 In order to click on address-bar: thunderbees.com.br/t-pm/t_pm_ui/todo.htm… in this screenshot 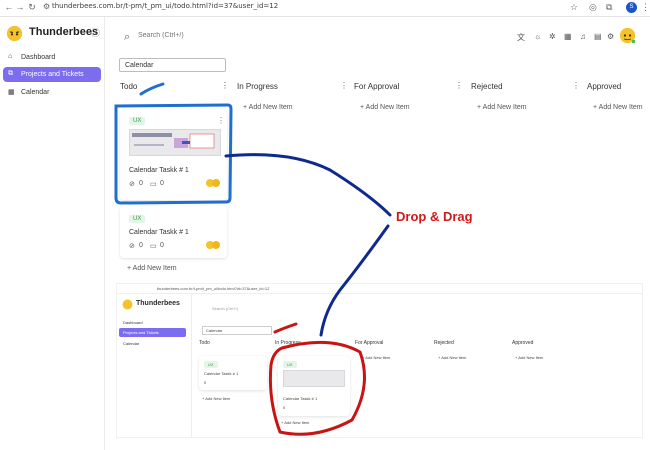, I will do `click(165, 6)`.